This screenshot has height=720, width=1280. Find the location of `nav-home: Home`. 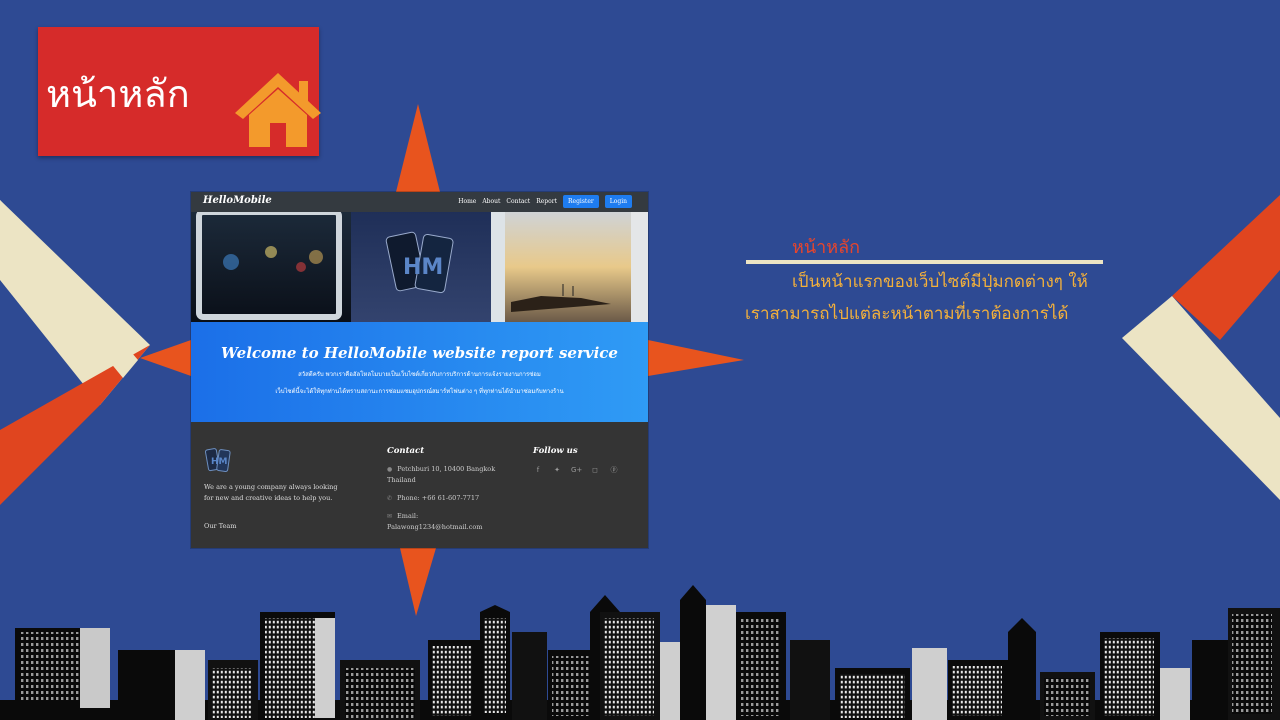

nav-home: Home is located at coordinates (467, 201).